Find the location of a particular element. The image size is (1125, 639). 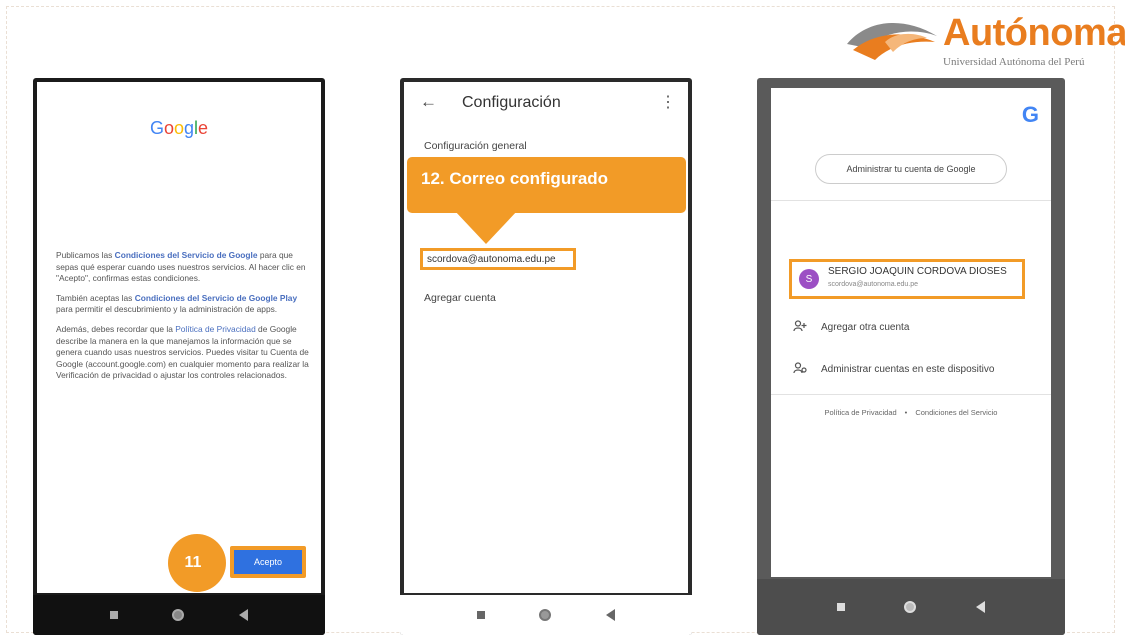

account-email: scordova@autonoma.edu.pe is located at coordinates (873, 284).